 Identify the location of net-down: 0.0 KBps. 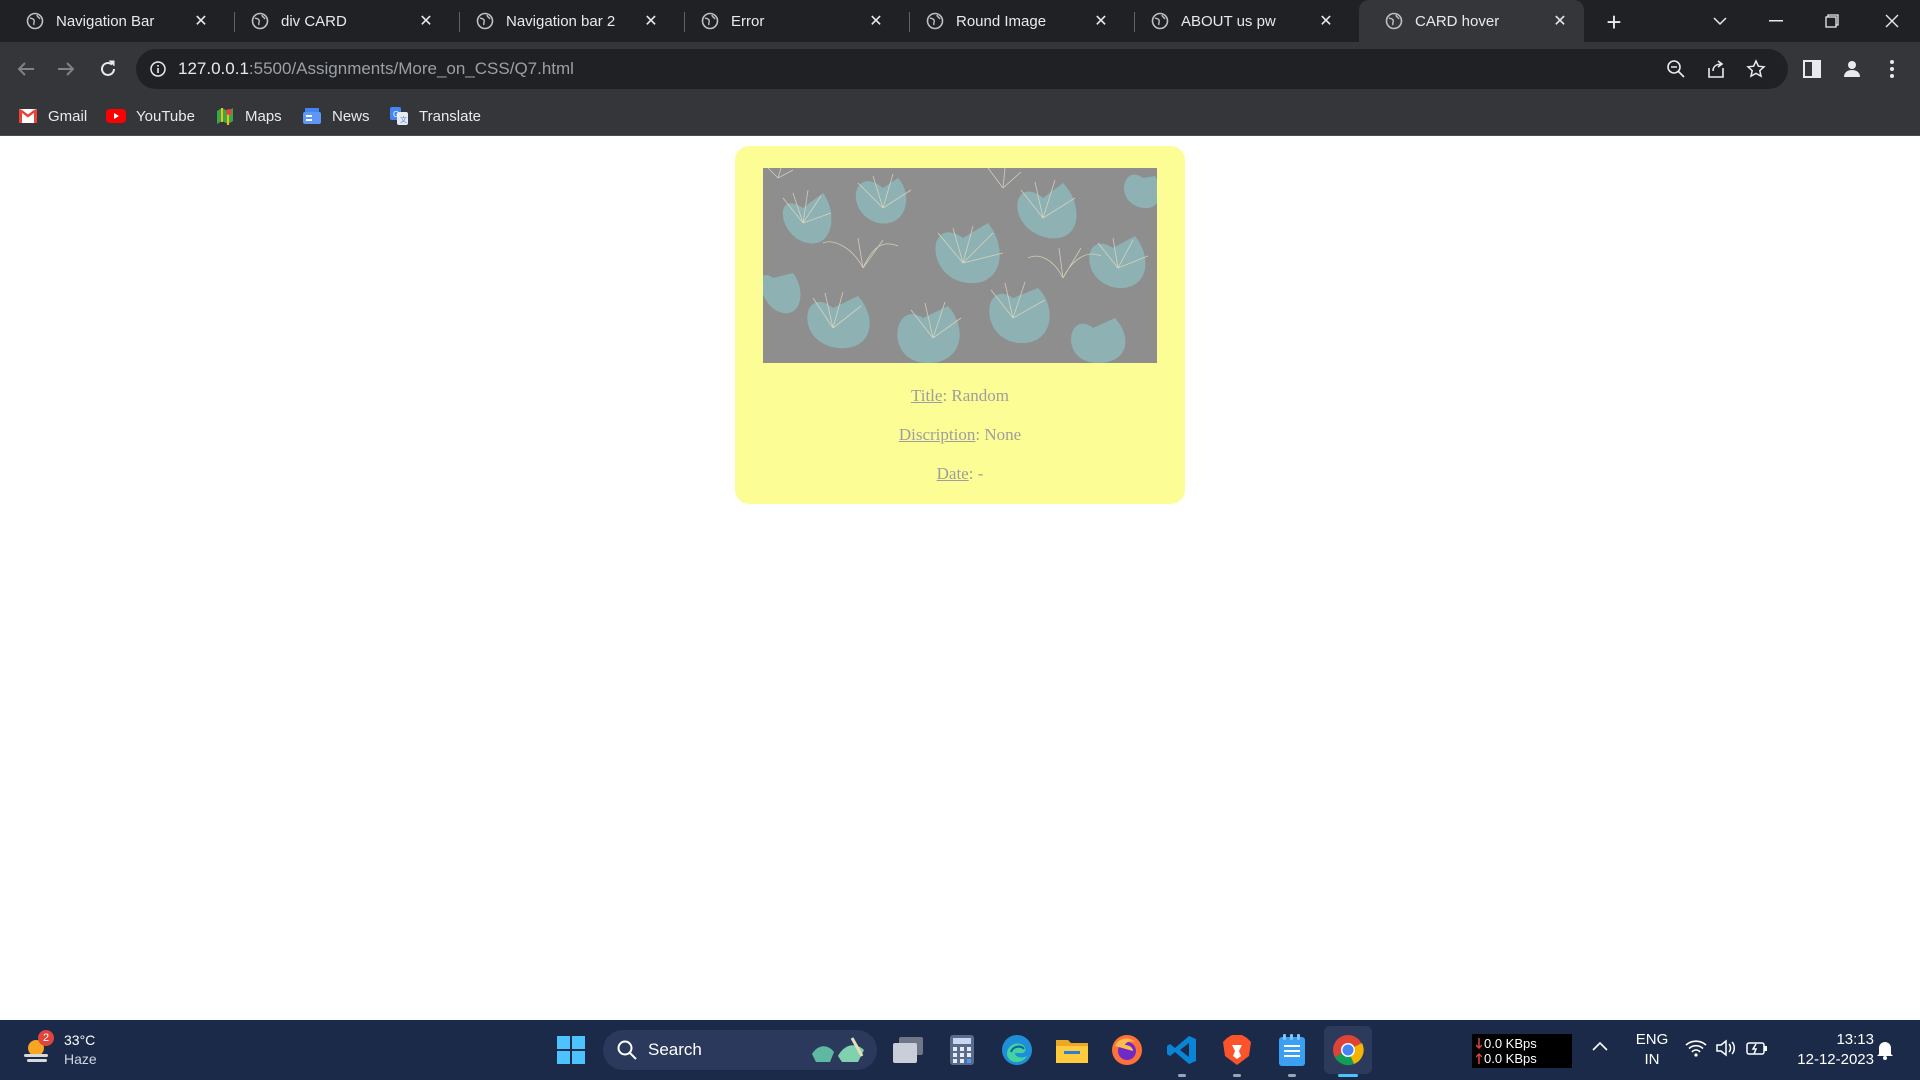
(1510, 1043).